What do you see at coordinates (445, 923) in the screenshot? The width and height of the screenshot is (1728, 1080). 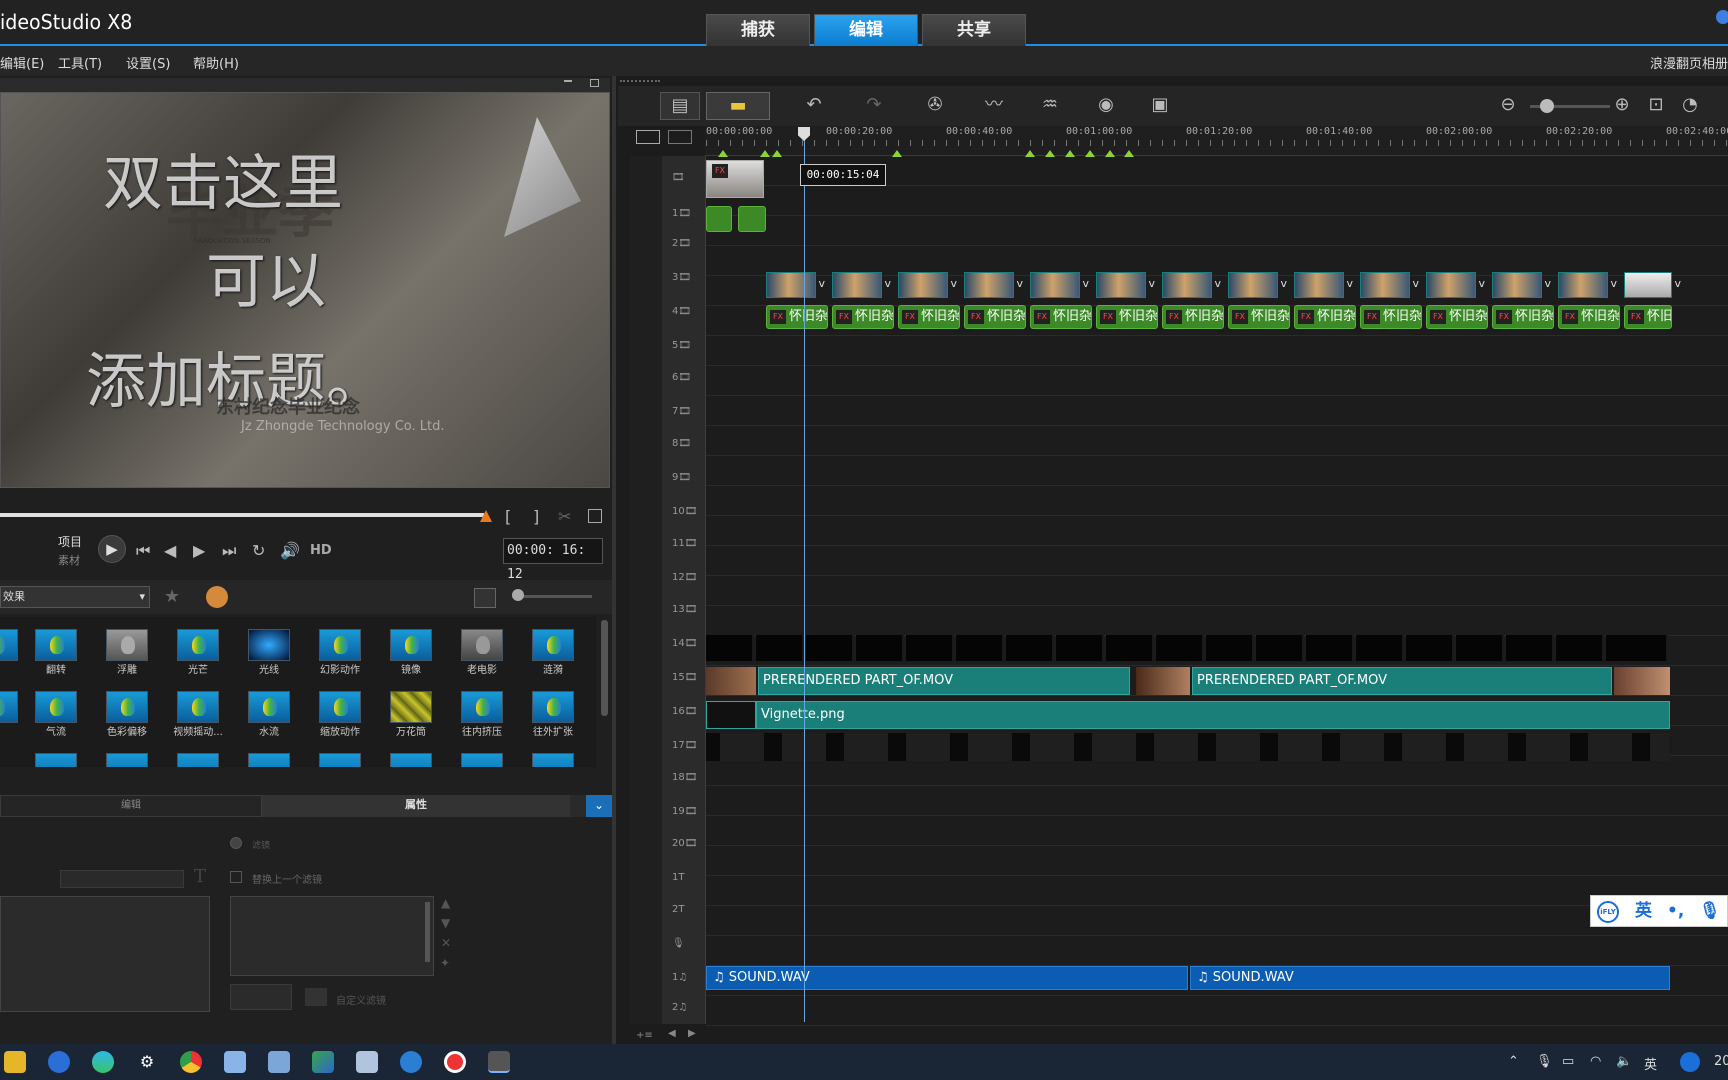 I see `move-down-icon: ▼` at bounding box center [445, 923].